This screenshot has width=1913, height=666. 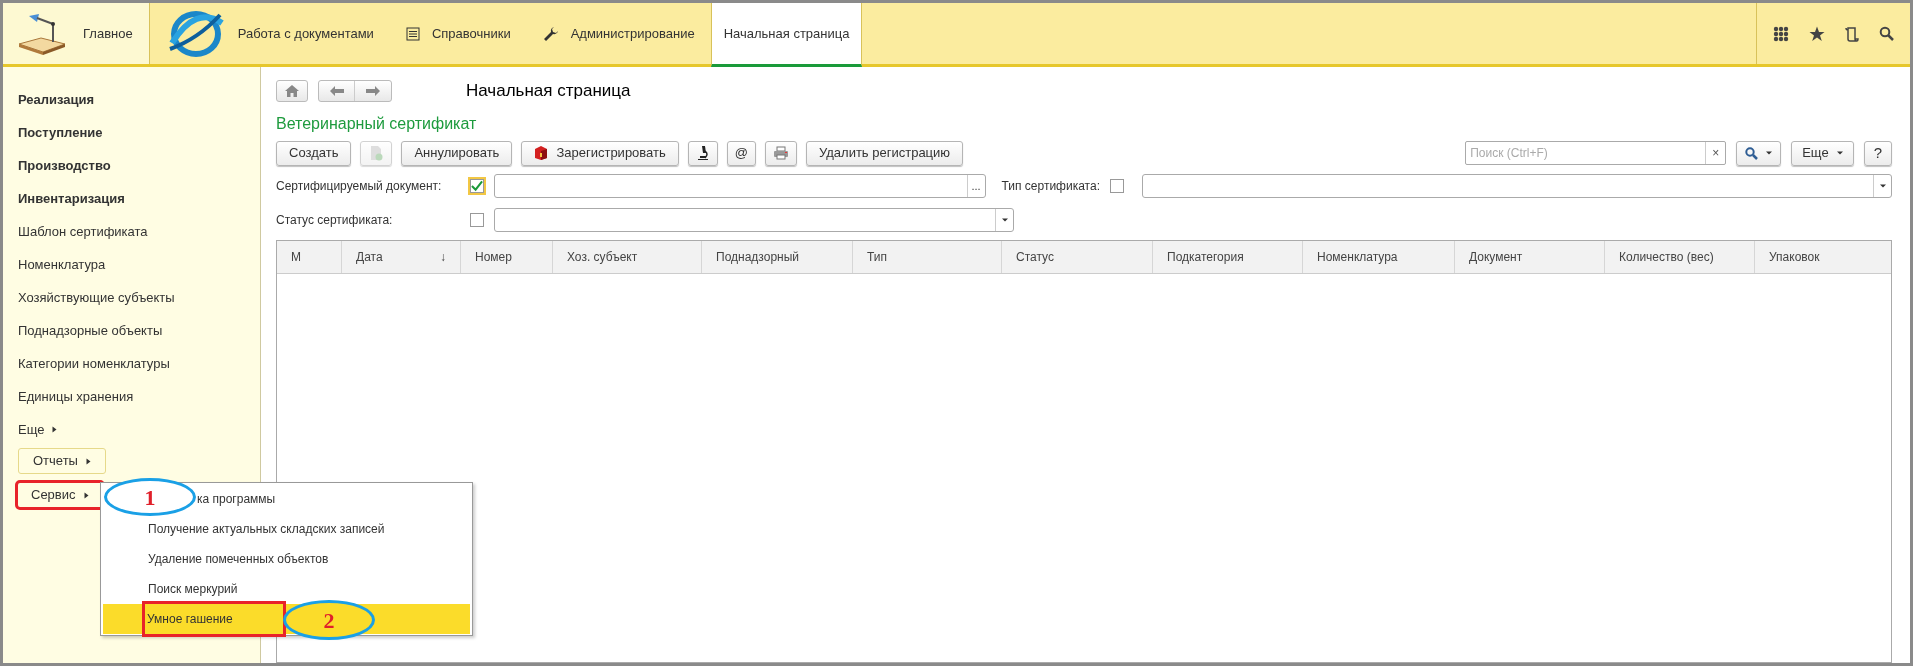 I want to click on more-link: Еще, so click(x=38, y=429).